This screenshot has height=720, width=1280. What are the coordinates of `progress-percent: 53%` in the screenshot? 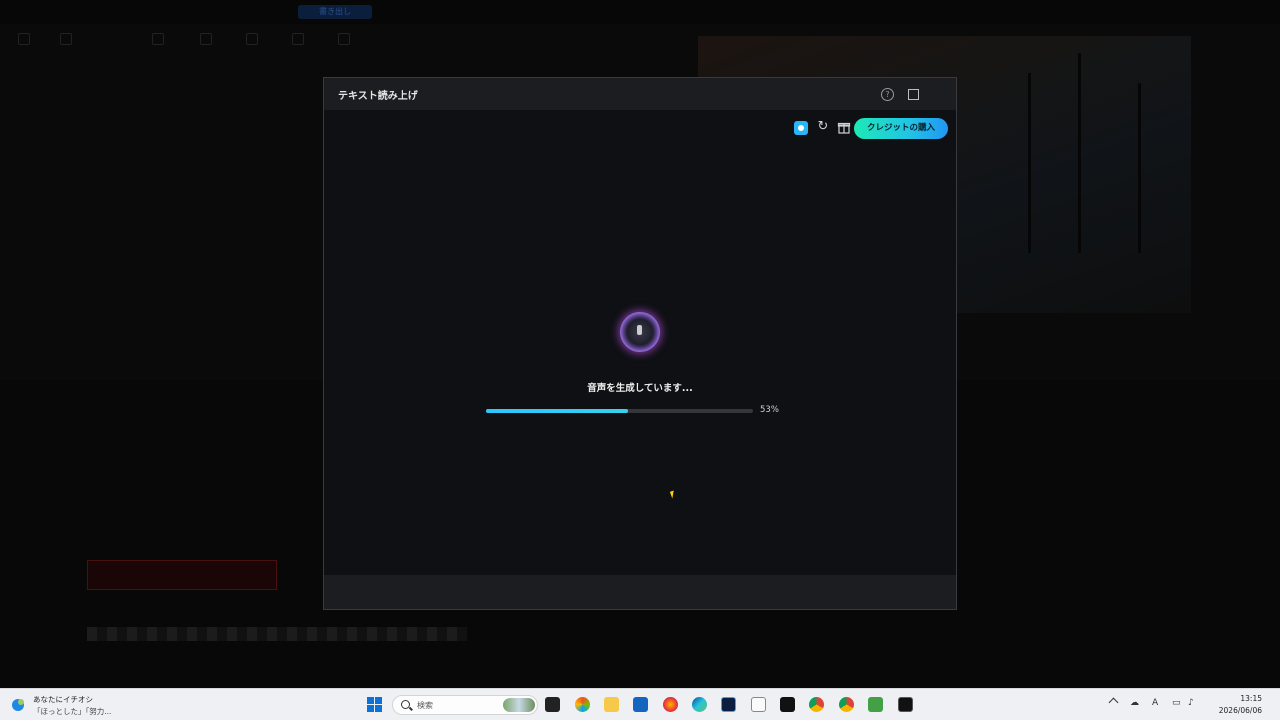 It's located at (769, 410).